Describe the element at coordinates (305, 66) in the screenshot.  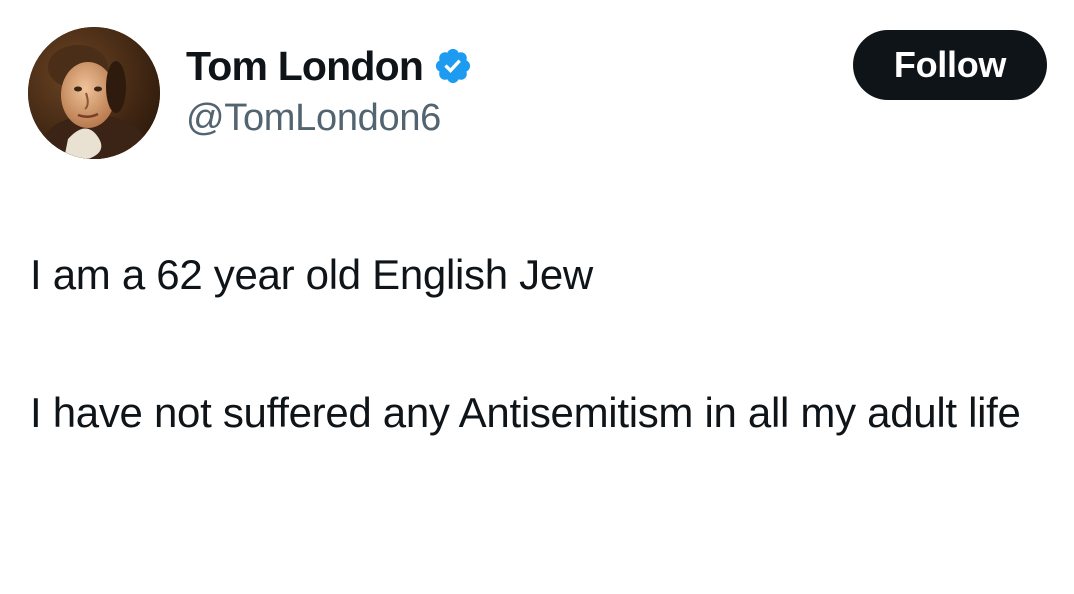
I see `author-display-name: Tom London` at that location.